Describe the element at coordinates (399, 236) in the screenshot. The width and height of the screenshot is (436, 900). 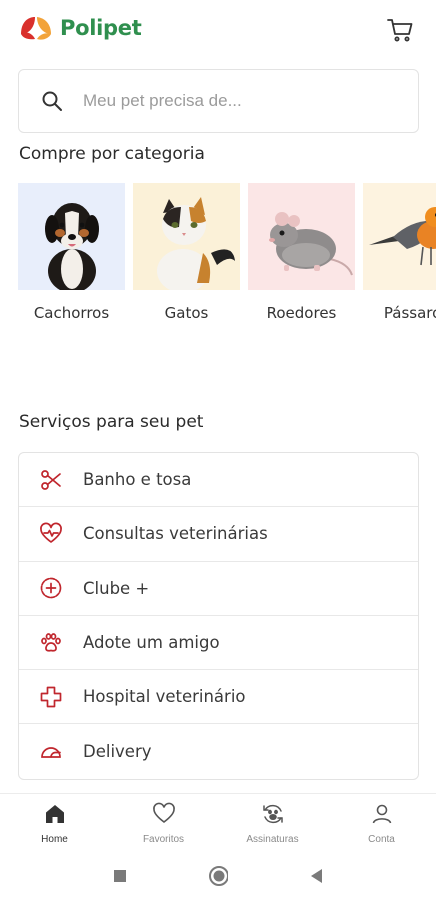
I see `category-image-bird` at that location.